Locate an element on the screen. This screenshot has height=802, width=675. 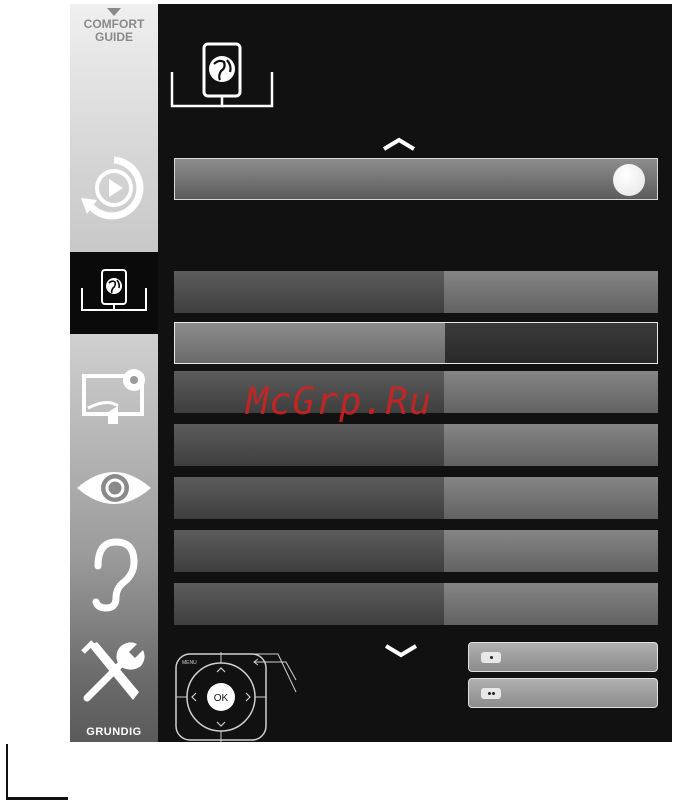
sidebar-item-network is located at coordinates (114, 292).